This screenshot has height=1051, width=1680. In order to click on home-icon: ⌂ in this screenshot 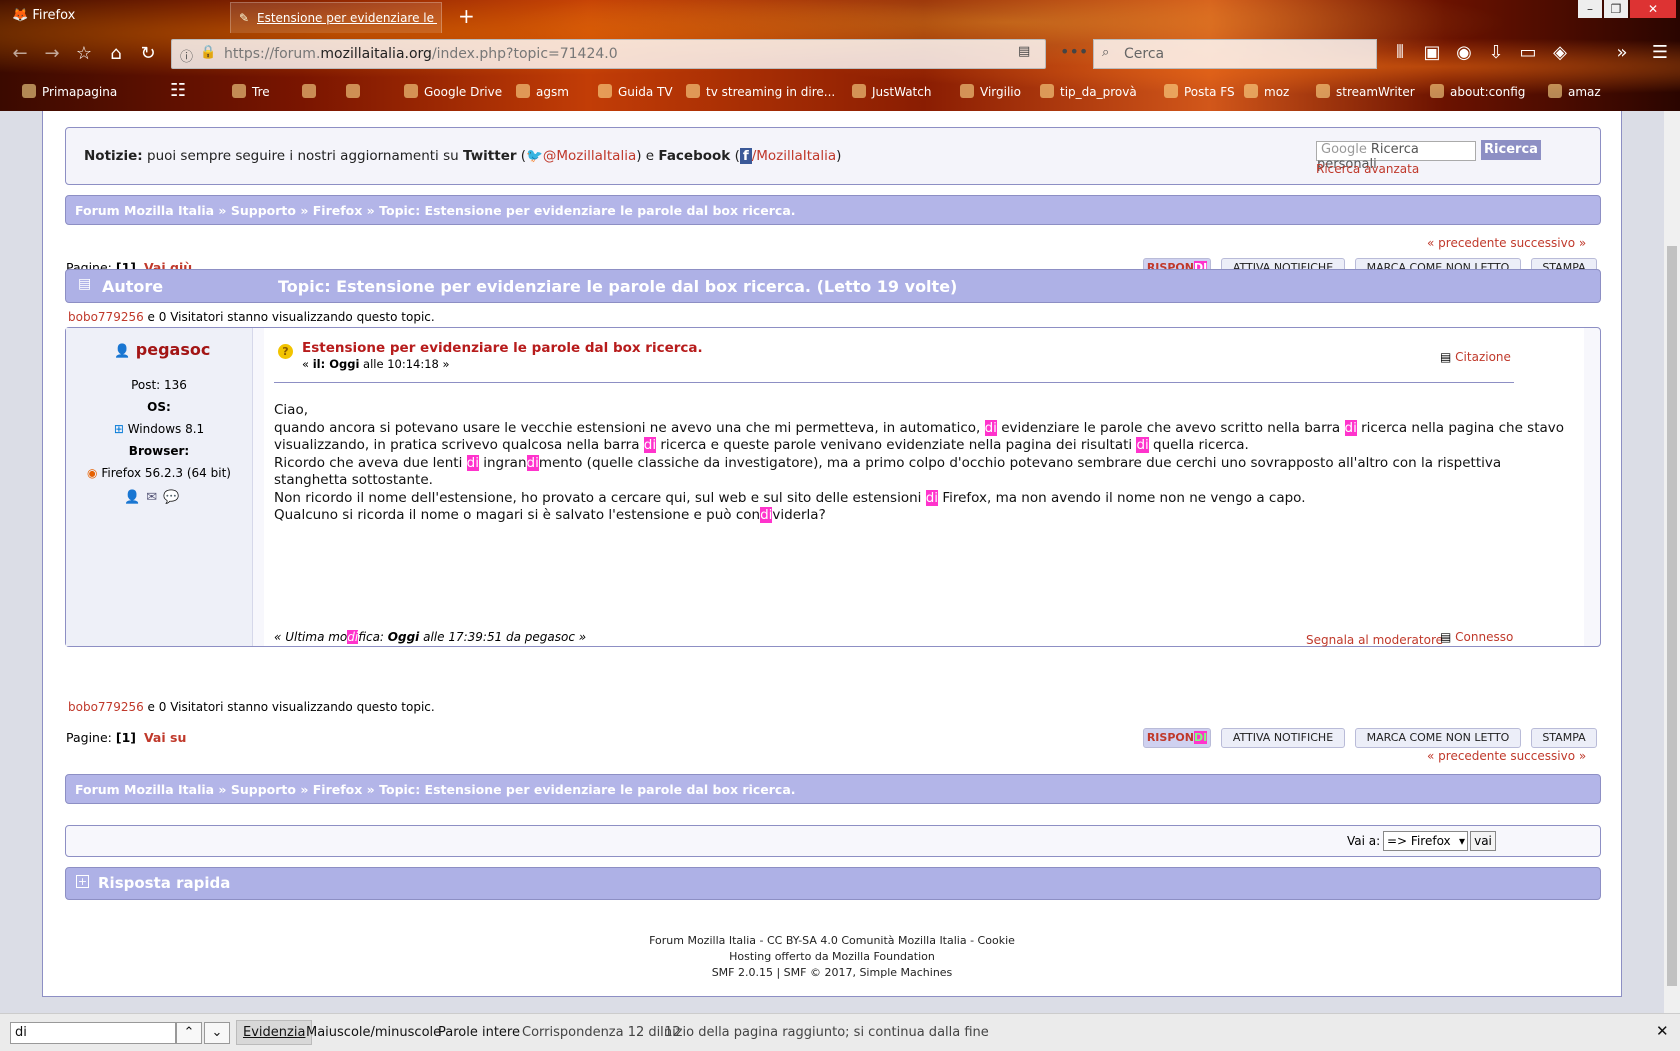, I will do `click(116, 54)`.